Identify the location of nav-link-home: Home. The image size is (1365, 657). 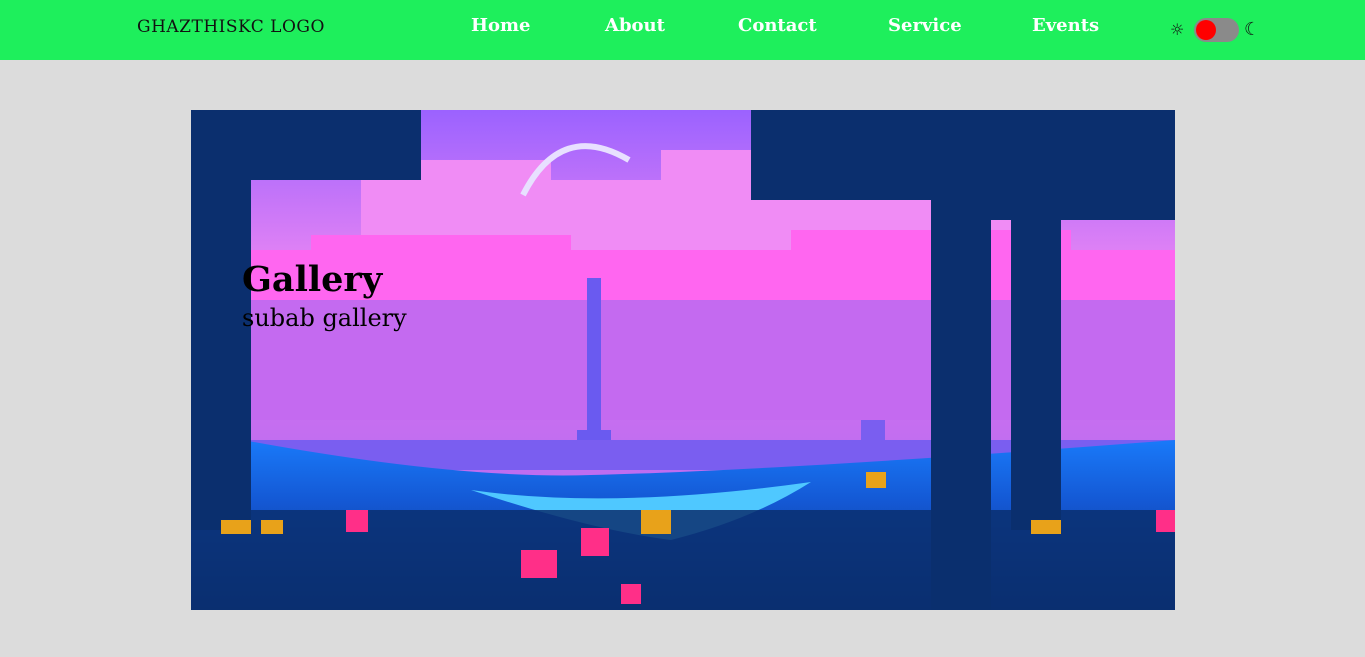
(501, 25).